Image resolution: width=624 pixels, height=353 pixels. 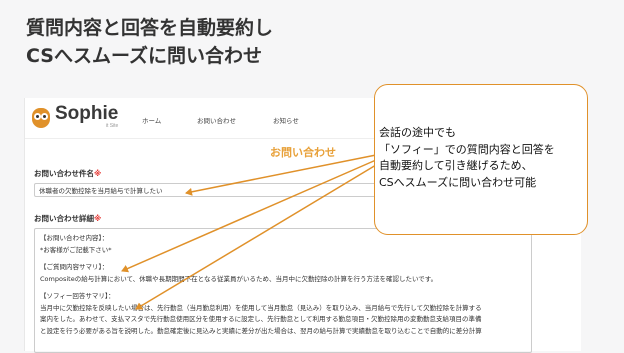 I want to click on detail-label: お問い合わせ詳細※, so click(x=68, y=218).